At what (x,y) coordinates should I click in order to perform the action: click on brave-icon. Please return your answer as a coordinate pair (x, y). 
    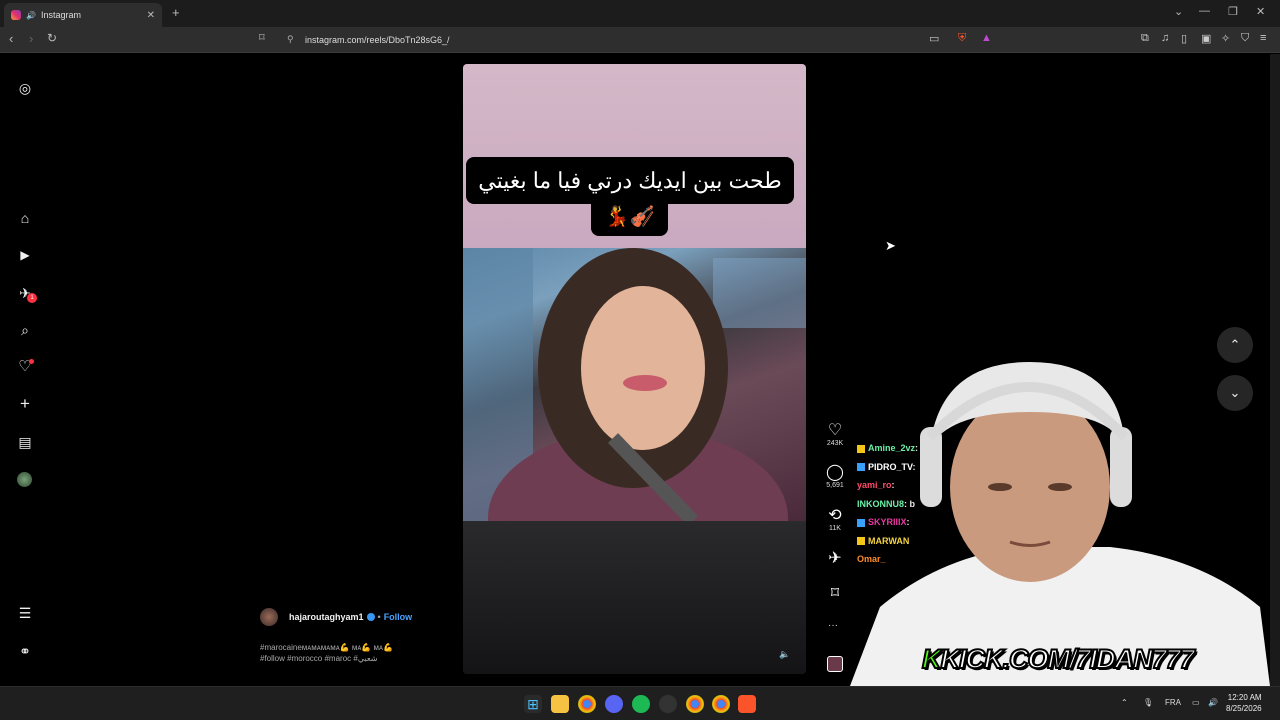
    Looking at the image, I should click on (747, 704).